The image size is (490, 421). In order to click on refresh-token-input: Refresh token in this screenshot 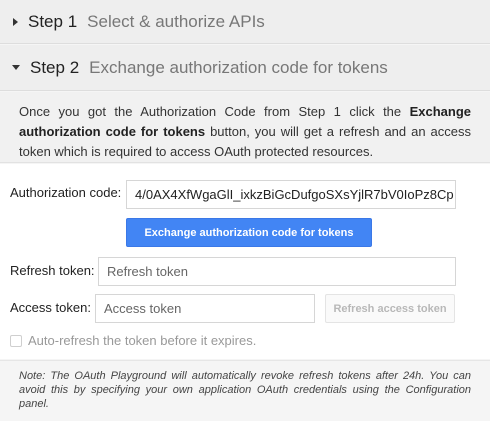, I will do `click(277, 271)`.